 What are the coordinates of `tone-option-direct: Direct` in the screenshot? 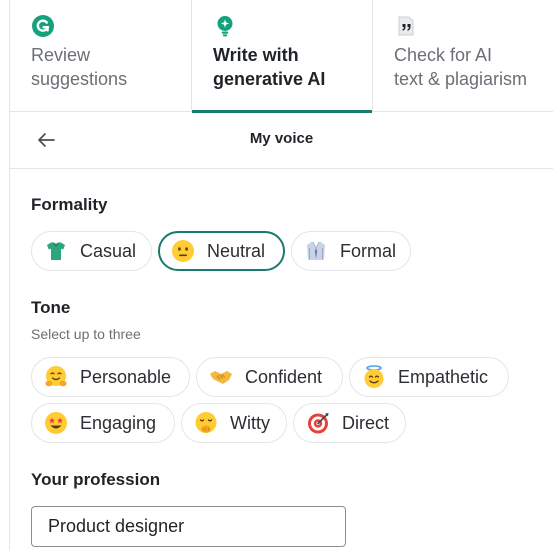 It's located at (349, 423).